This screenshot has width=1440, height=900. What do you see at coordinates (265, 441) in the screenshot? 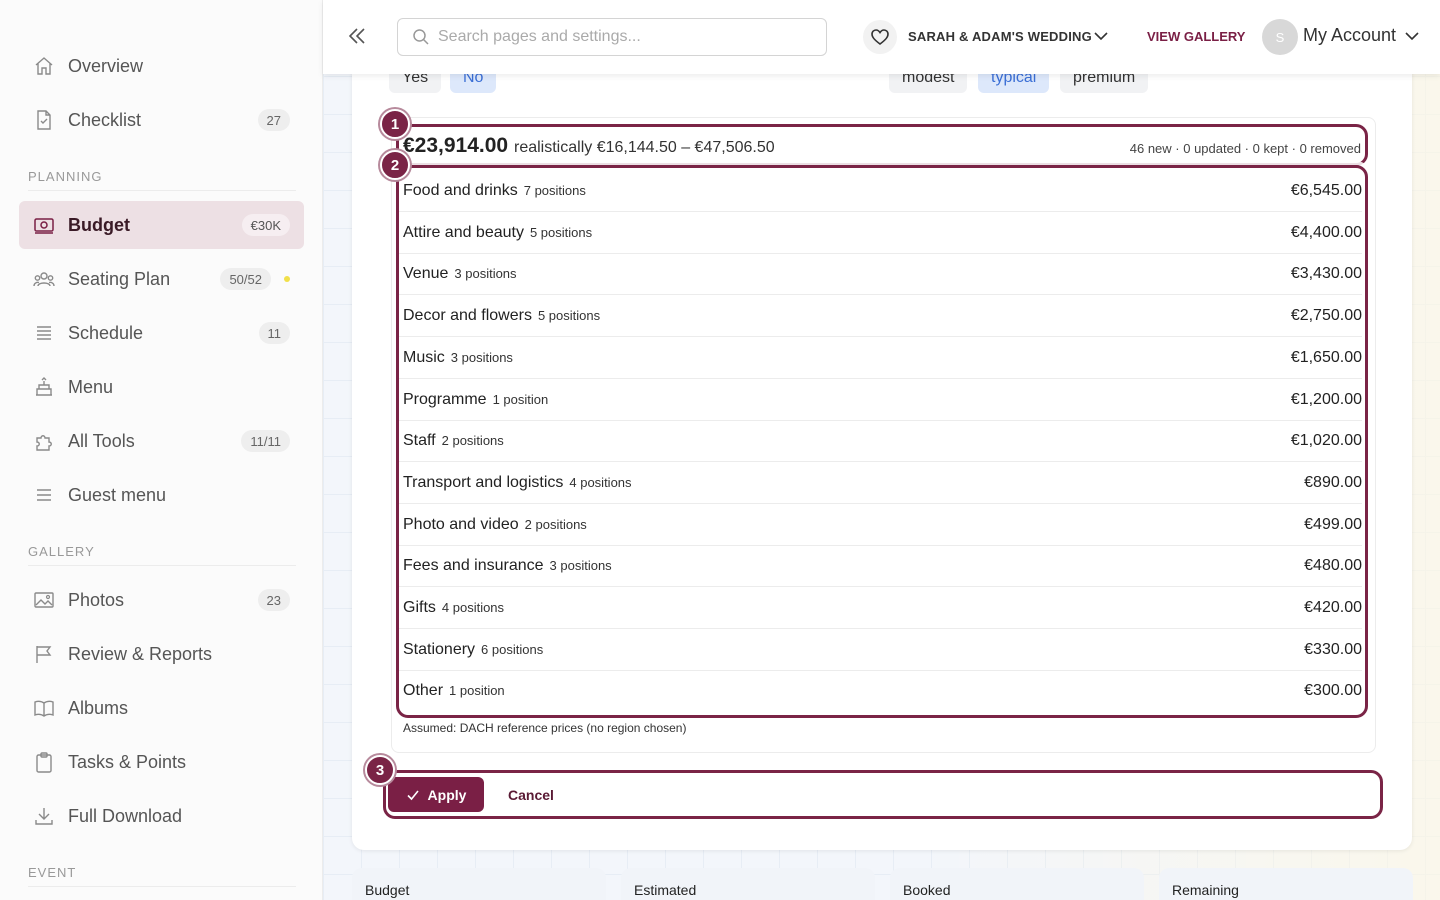
I see `count-badge: 11/11` at bounding box center [265, 441].